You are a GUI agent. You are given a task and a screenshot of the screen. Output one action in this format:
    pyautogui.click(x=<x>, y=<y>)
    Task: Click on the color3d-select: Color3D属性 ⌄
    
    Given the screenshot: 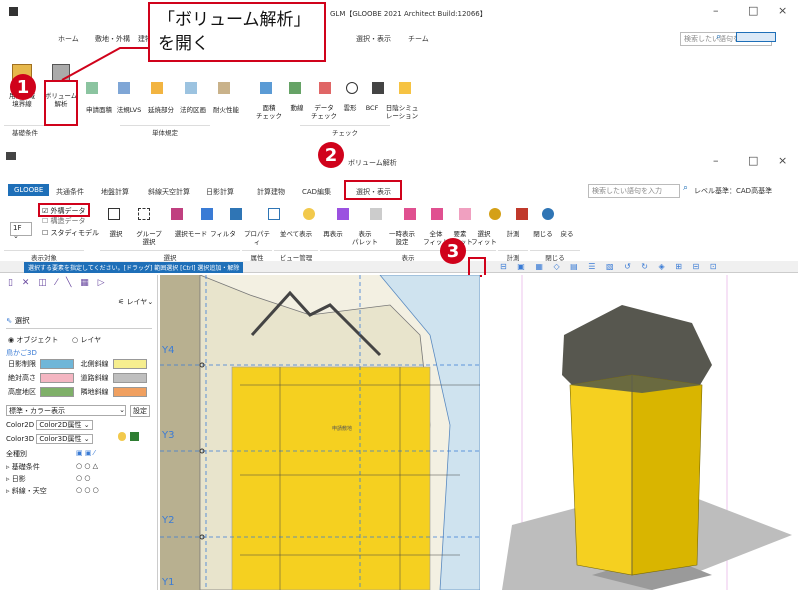 What is the action you would take?
    pyautogui.click(x=64, y=439)
    